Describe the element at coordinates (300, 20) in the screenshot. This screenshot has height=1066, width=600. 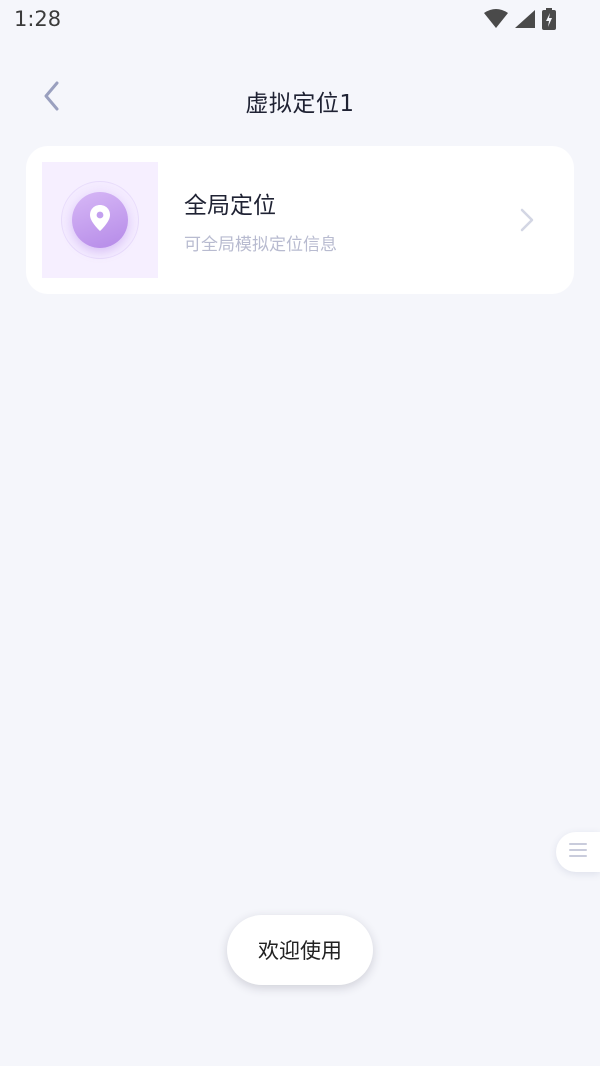
I see `status-bar: 1:28` at that location.